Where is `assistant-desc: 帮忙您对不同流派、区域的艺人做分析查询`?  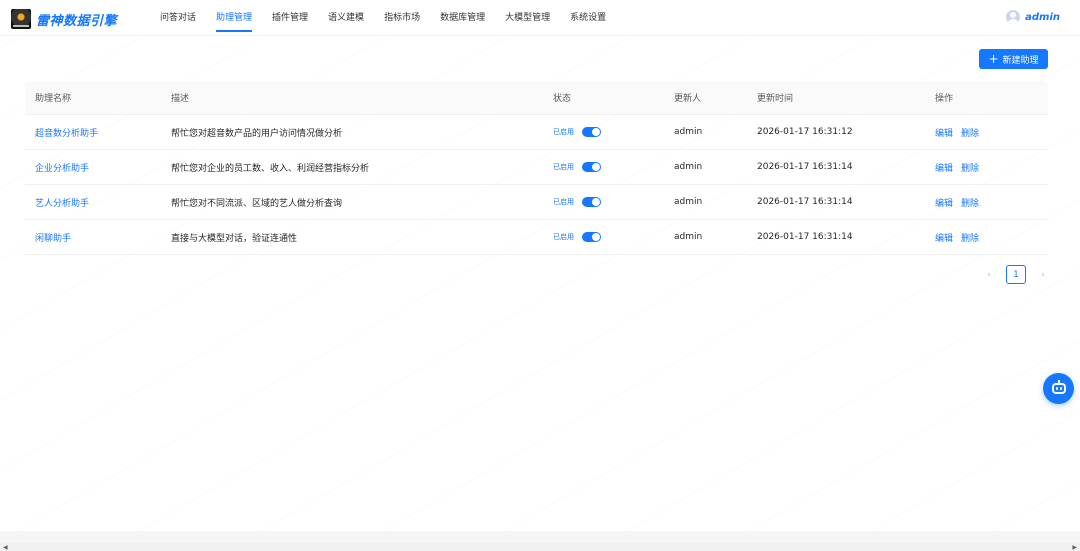
assistant-desc: 帮忙您对不同流派、区域的艺人做分析查询 is located at coordinates (257, 203).